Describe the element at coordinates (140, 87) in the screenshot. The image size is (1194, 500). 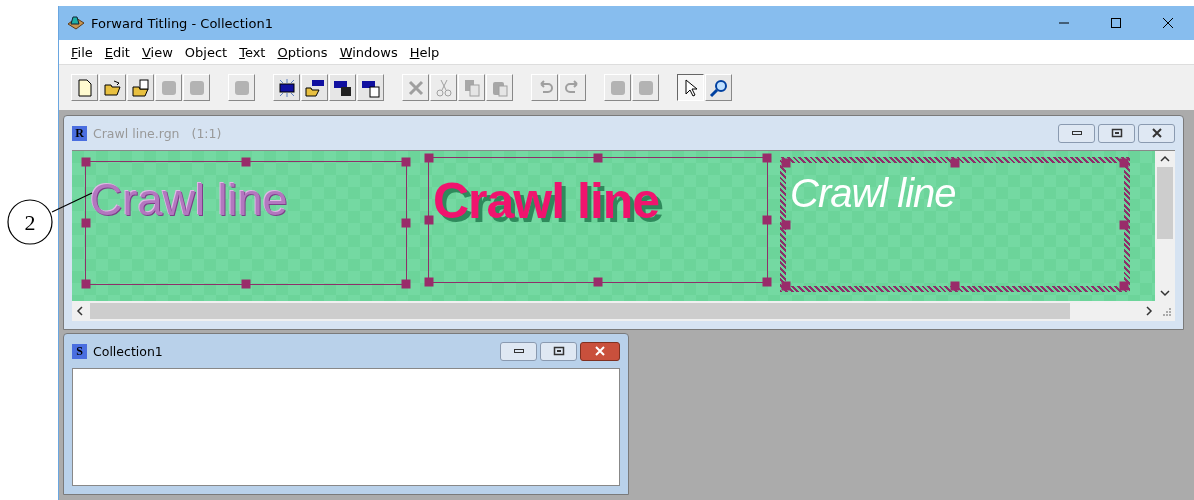
I see `folder-document-icon` at that location.